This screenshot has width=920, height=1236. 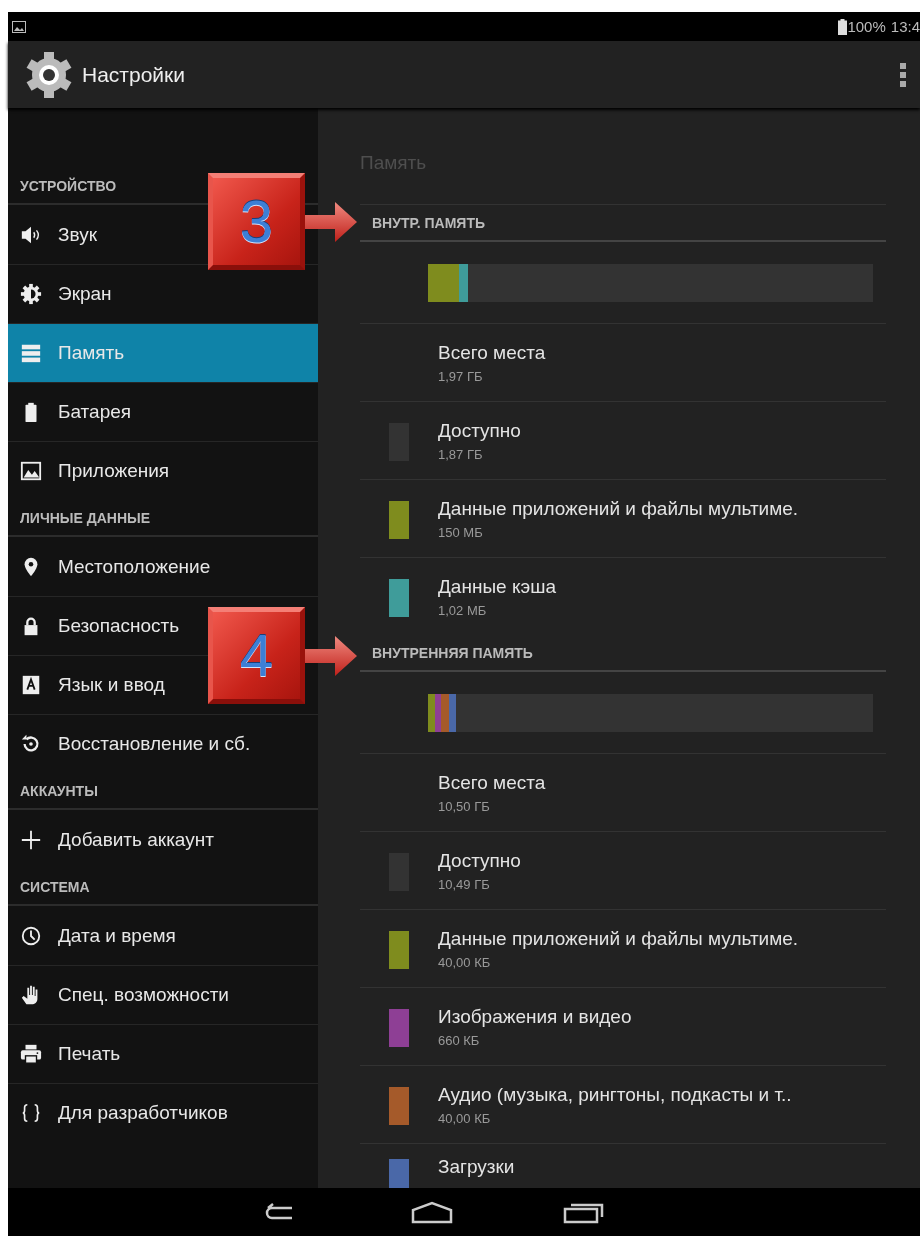 What do you see at coordinates (121, 995) in the screenshot?
I see `sidebar-item: Спец. возможности` at bounding box center [121, 995].